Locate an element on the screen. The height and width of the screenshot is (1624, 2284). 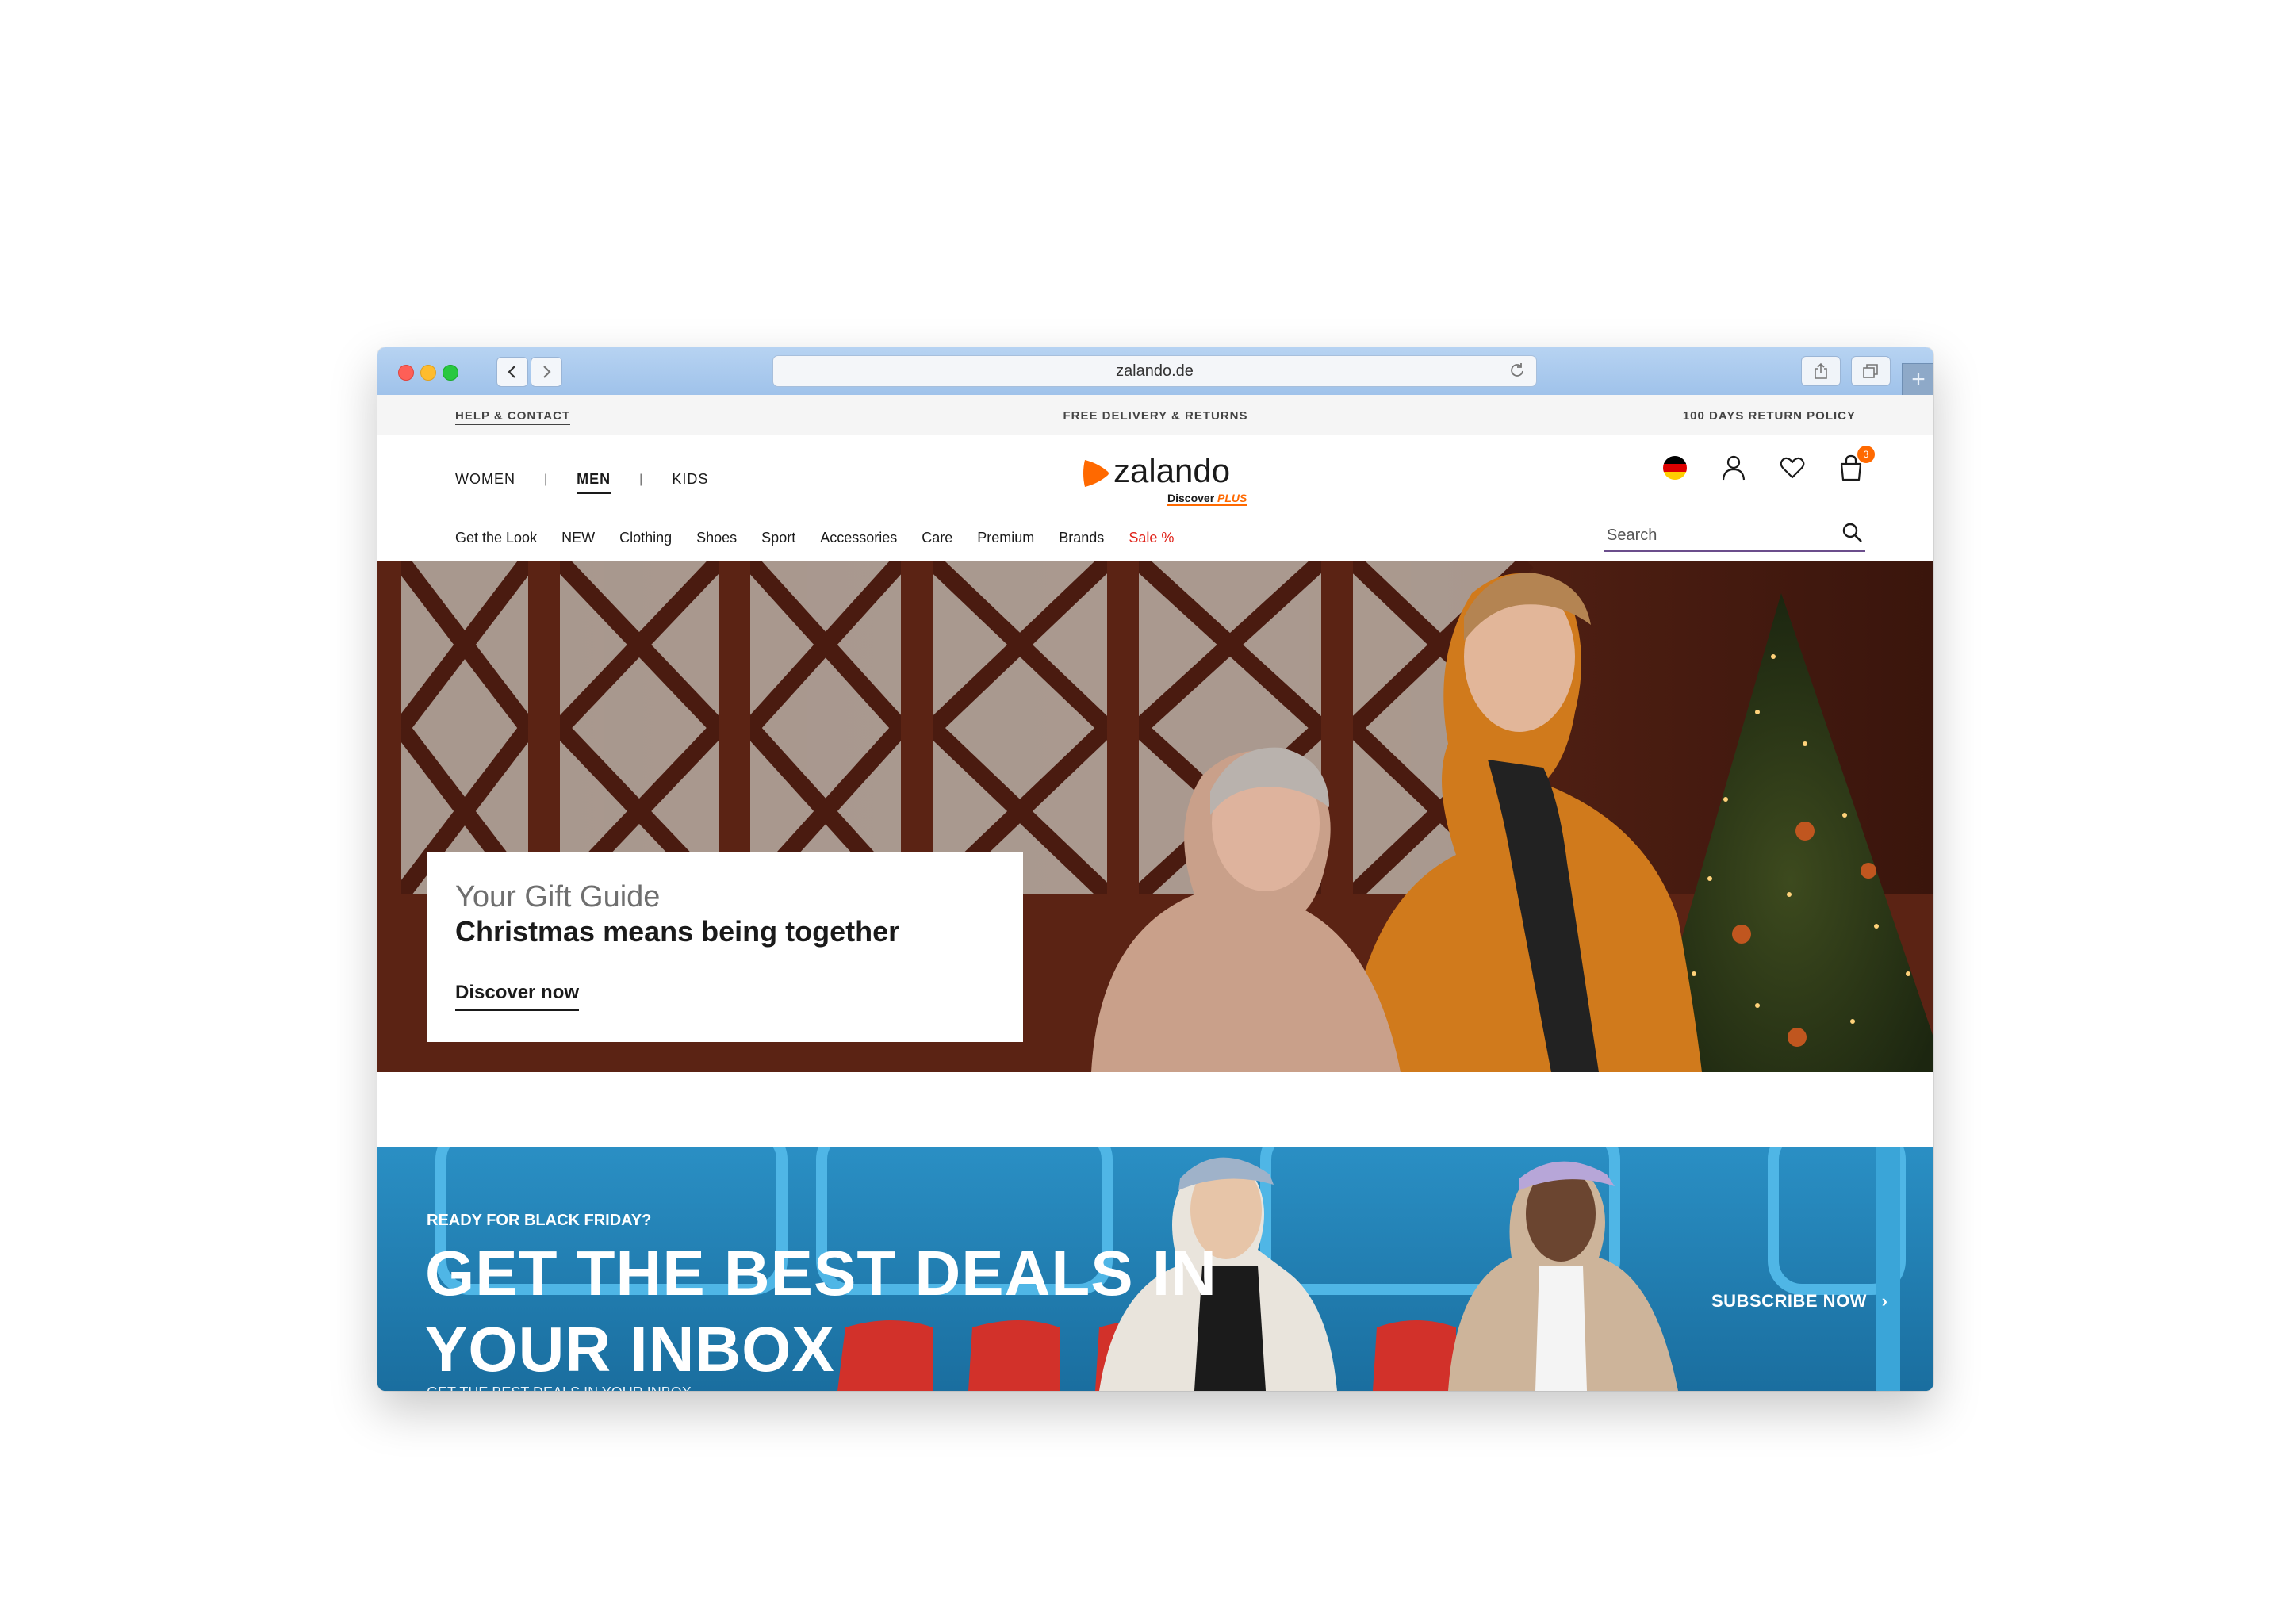
heart-icon is located at coordinates (1792, 468).